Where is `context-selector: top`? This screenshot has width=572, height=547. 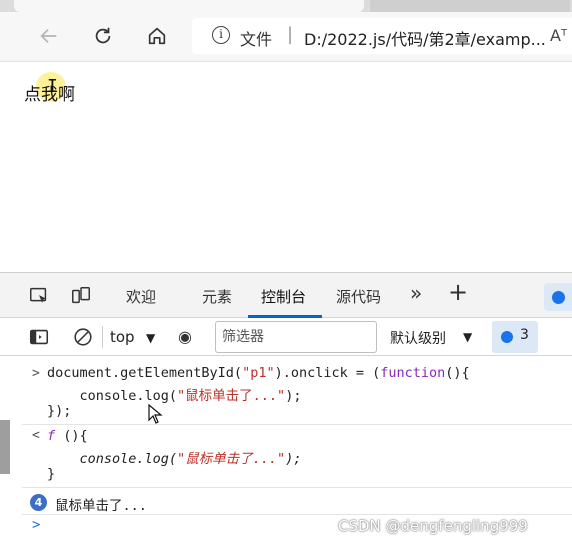
context-selector: top is located at coordinates (122, 337).